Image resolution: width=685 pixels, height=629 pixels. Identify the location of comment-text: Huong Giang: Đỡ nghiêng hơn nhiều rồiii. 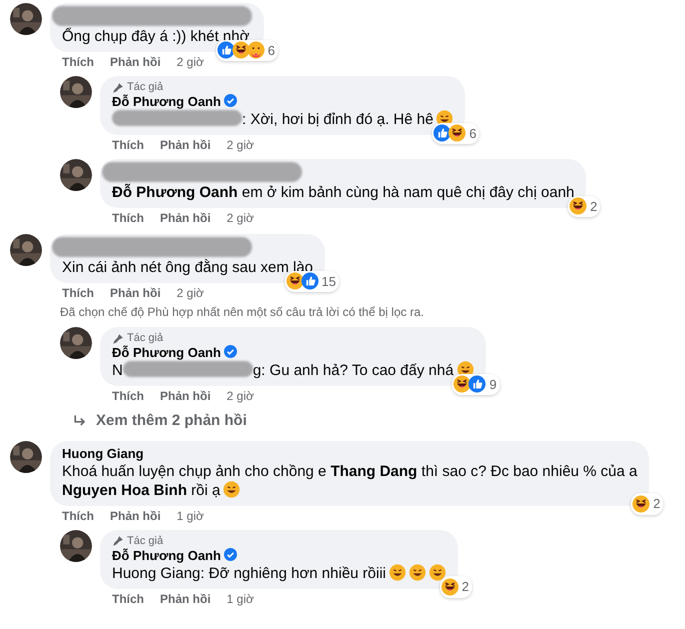
(249, 573).